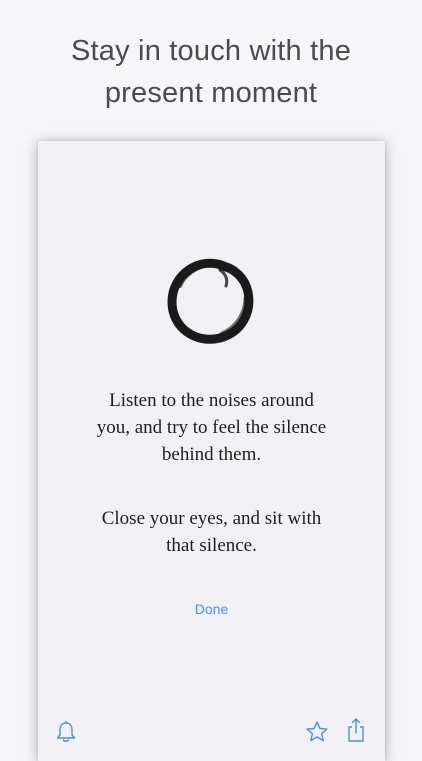 The image size is (422, 761). Describe the element at coordinates (317, 732) in the screenshot. I see `star-icon` at that location.